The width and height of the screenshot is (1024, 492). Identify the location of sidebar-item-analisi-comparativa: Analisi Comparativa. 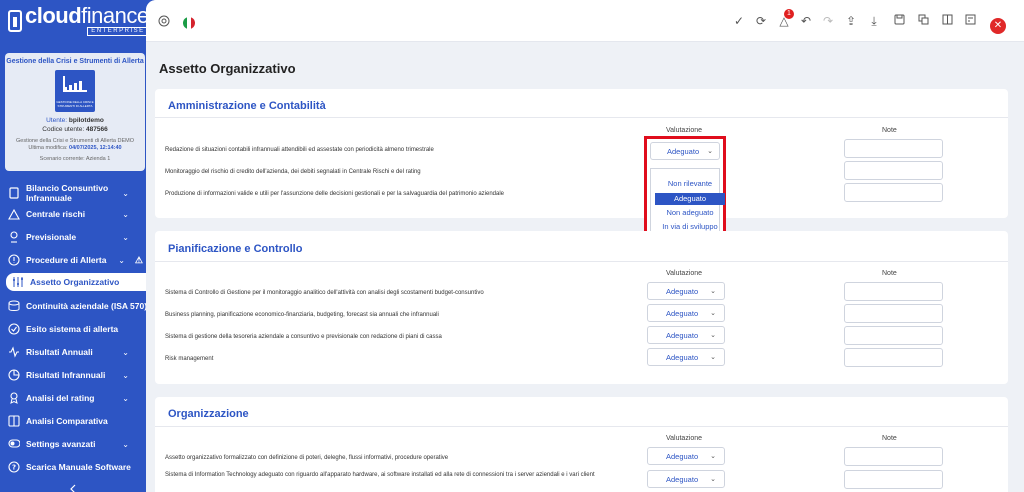
(78, 421).